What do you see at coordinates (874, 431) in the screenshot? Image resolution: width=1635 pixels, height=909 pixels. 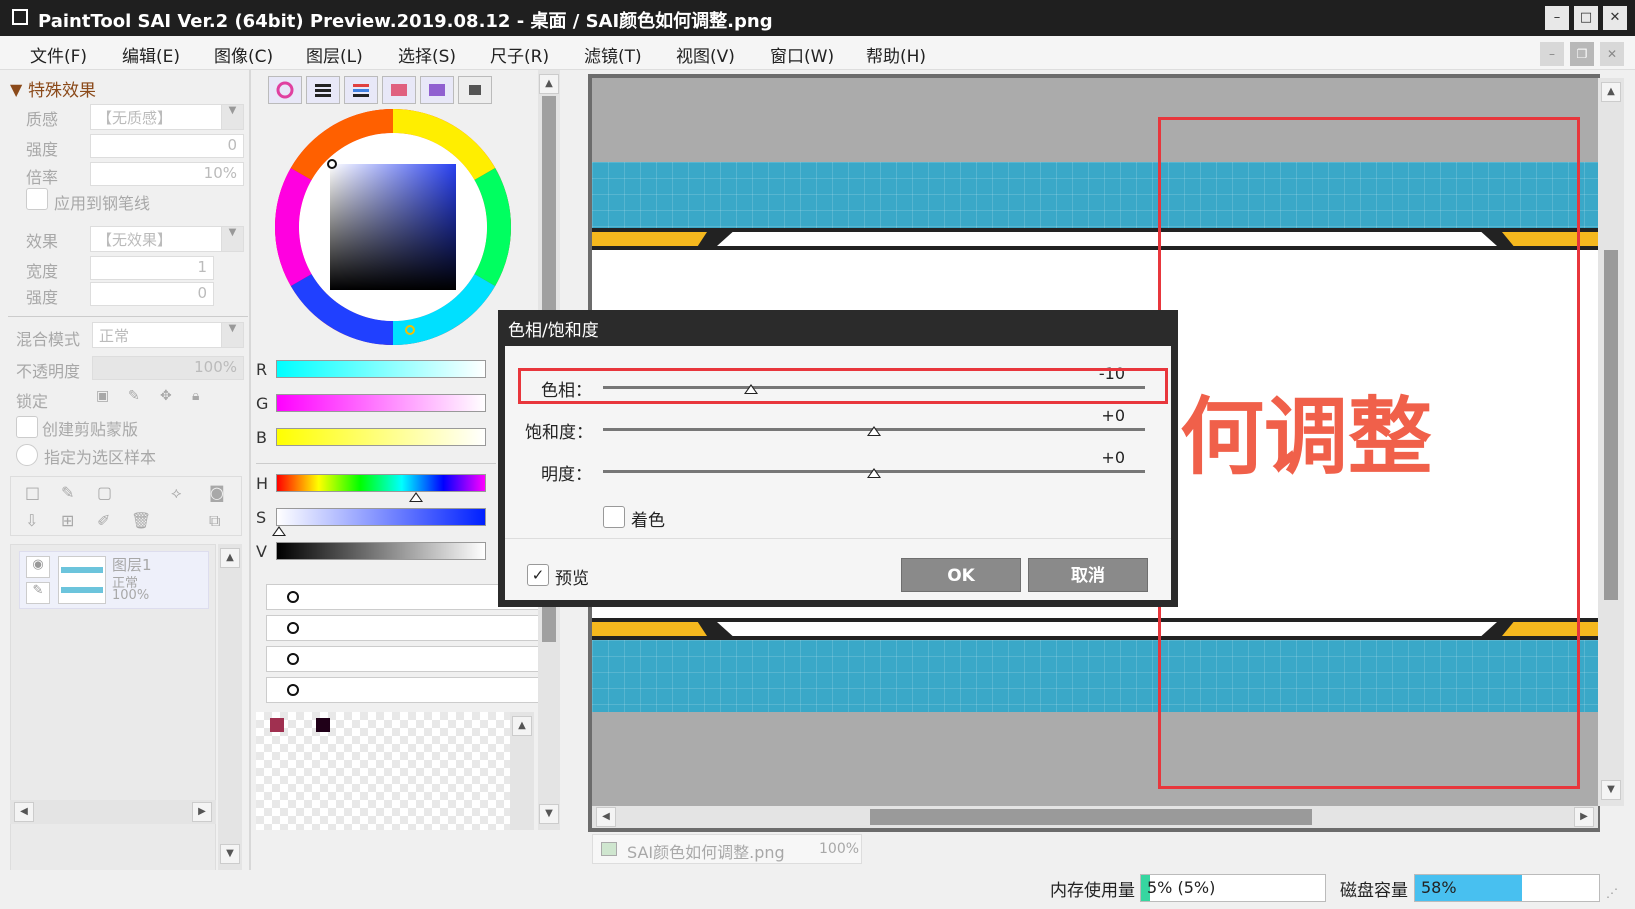 I see `saturation-slider-thumb` at bounding box center [874, 431].